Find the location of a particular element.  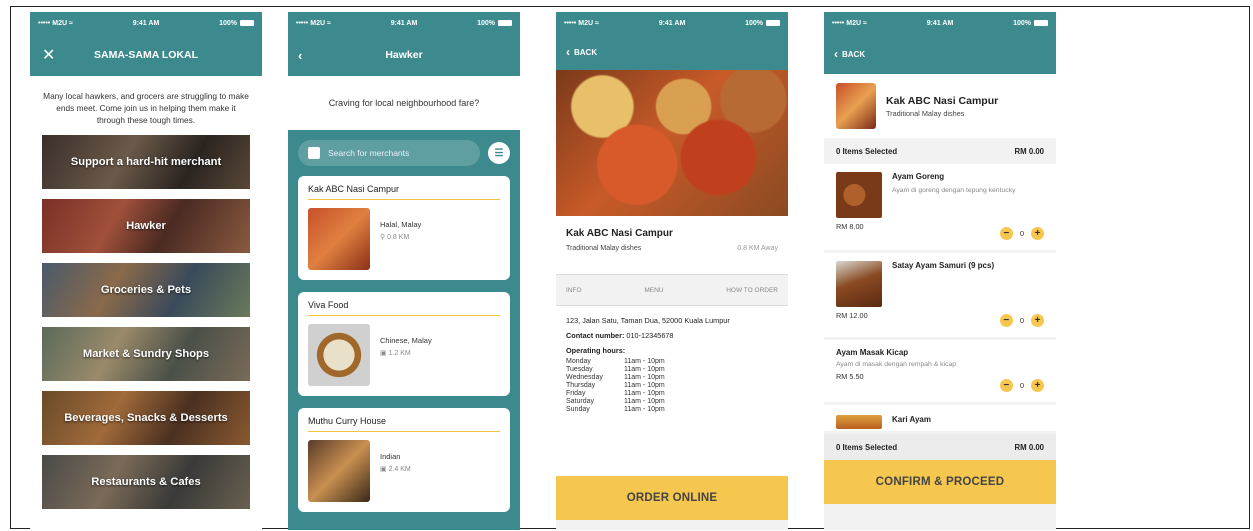

merchant-cuisine: Chinese, Malay is located at coordinates (406, 340).